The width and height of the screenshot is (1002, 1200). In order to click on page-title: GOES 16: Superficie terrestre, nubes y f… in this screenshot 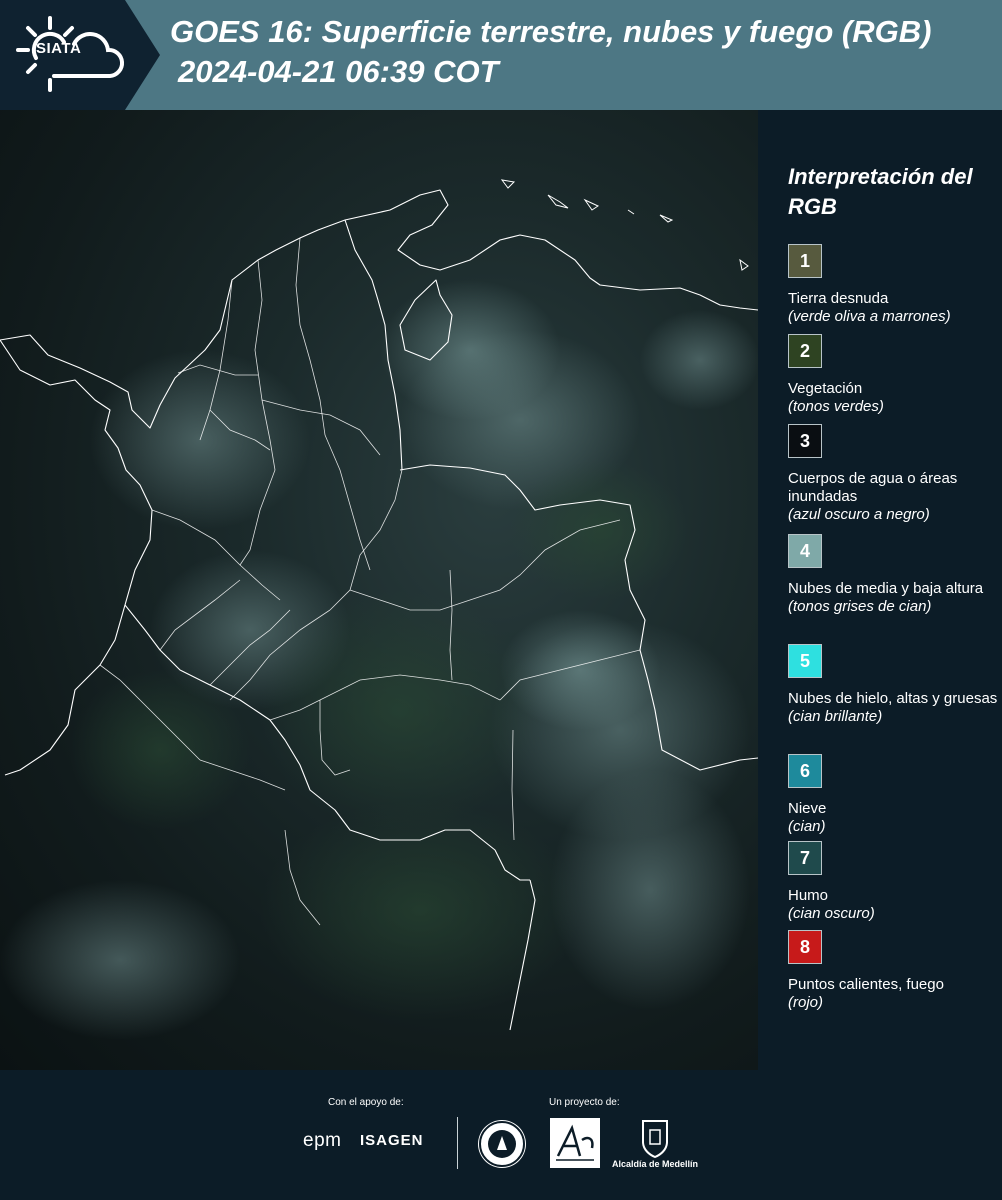, I will do `click(551, 31)`.